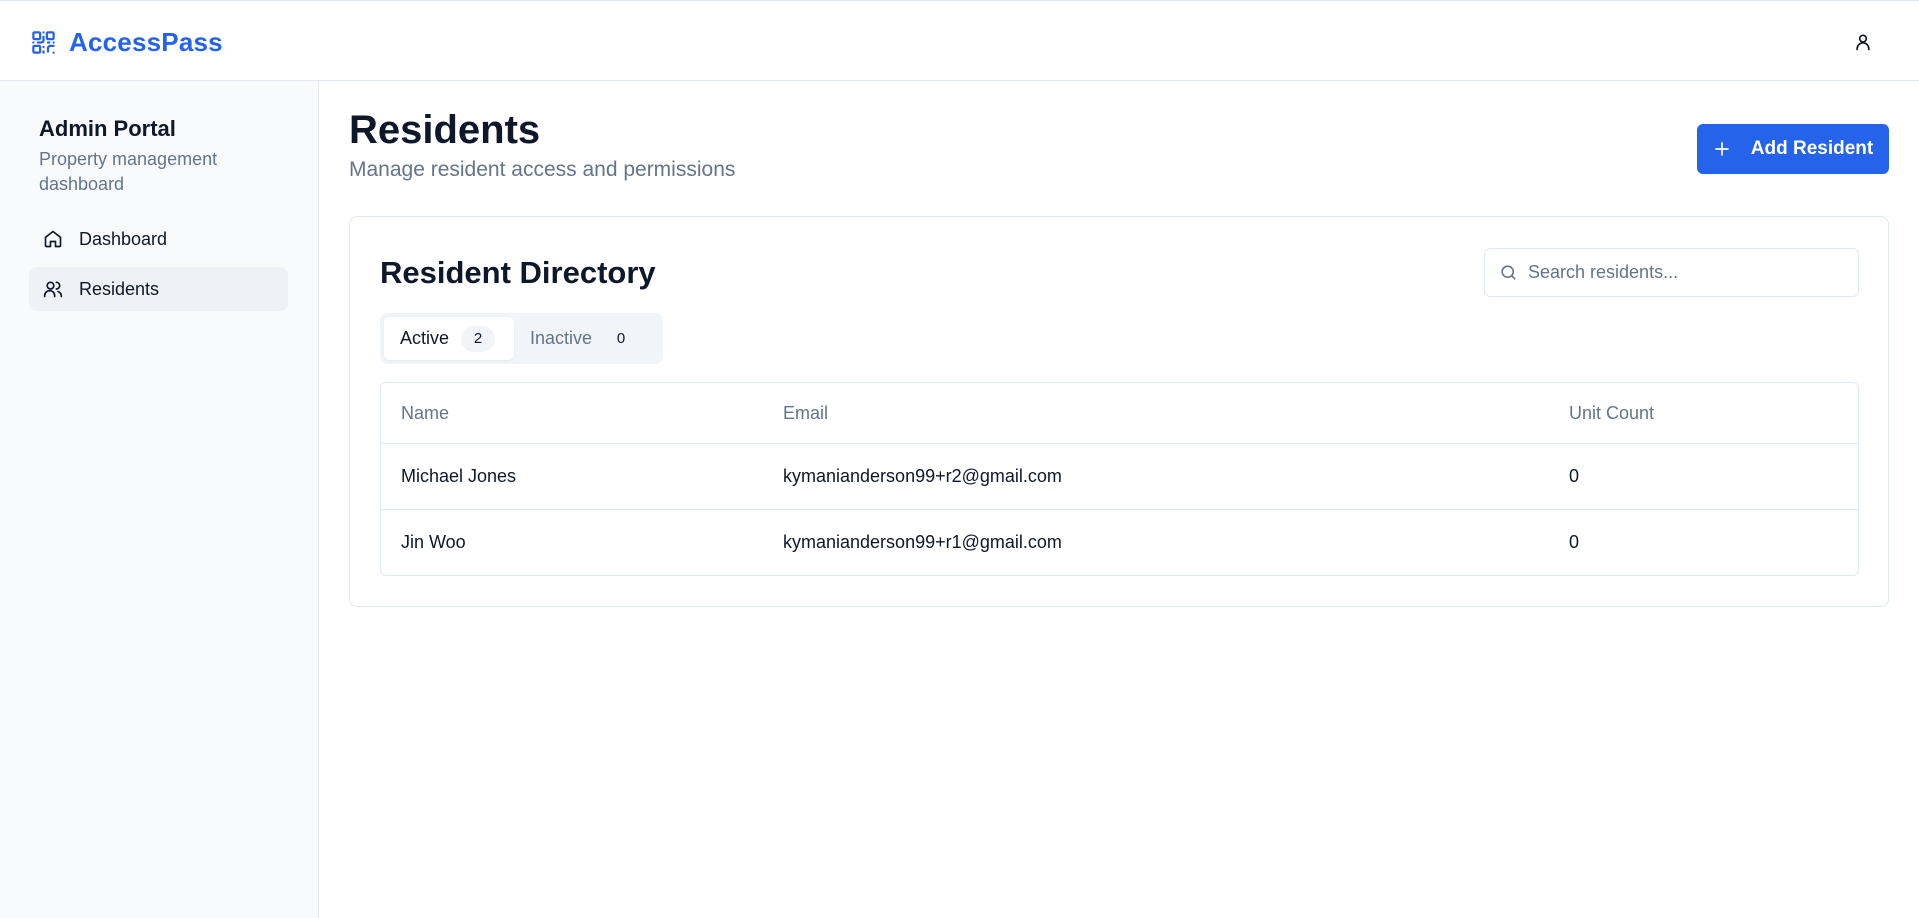 Image resolution: width=1919 pixels, height=918 pixels. I want to click on resident-name: Jin Woo, so click(433, 542).